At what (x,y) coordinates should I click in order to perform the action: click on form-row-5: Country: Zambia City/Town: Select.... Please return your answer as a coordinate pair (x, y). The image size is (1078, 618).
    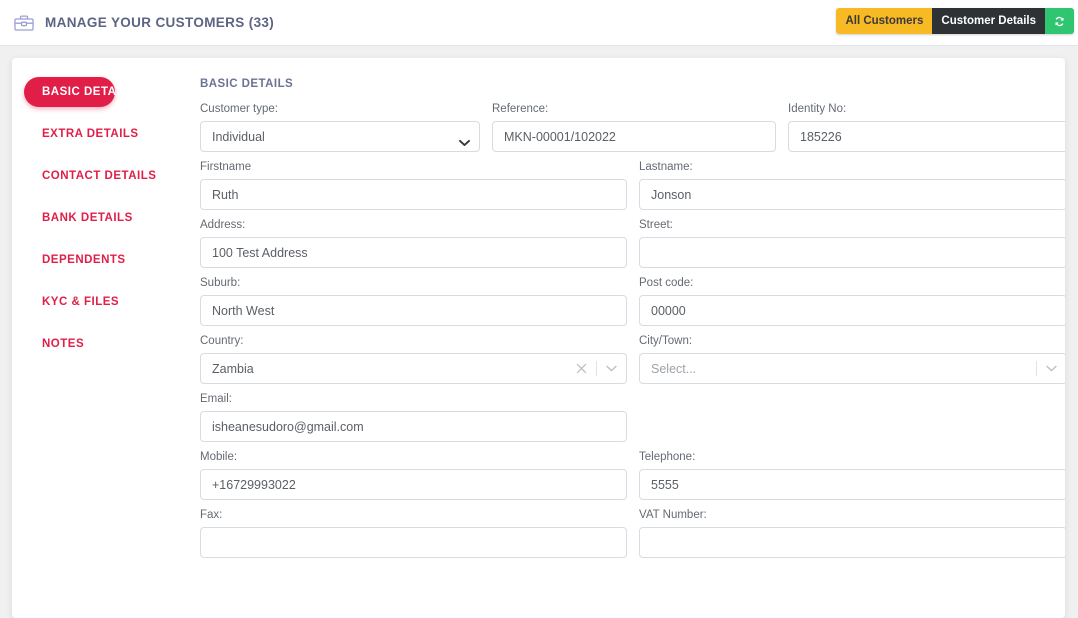
    Looking at the image, I should click on (632, 359).